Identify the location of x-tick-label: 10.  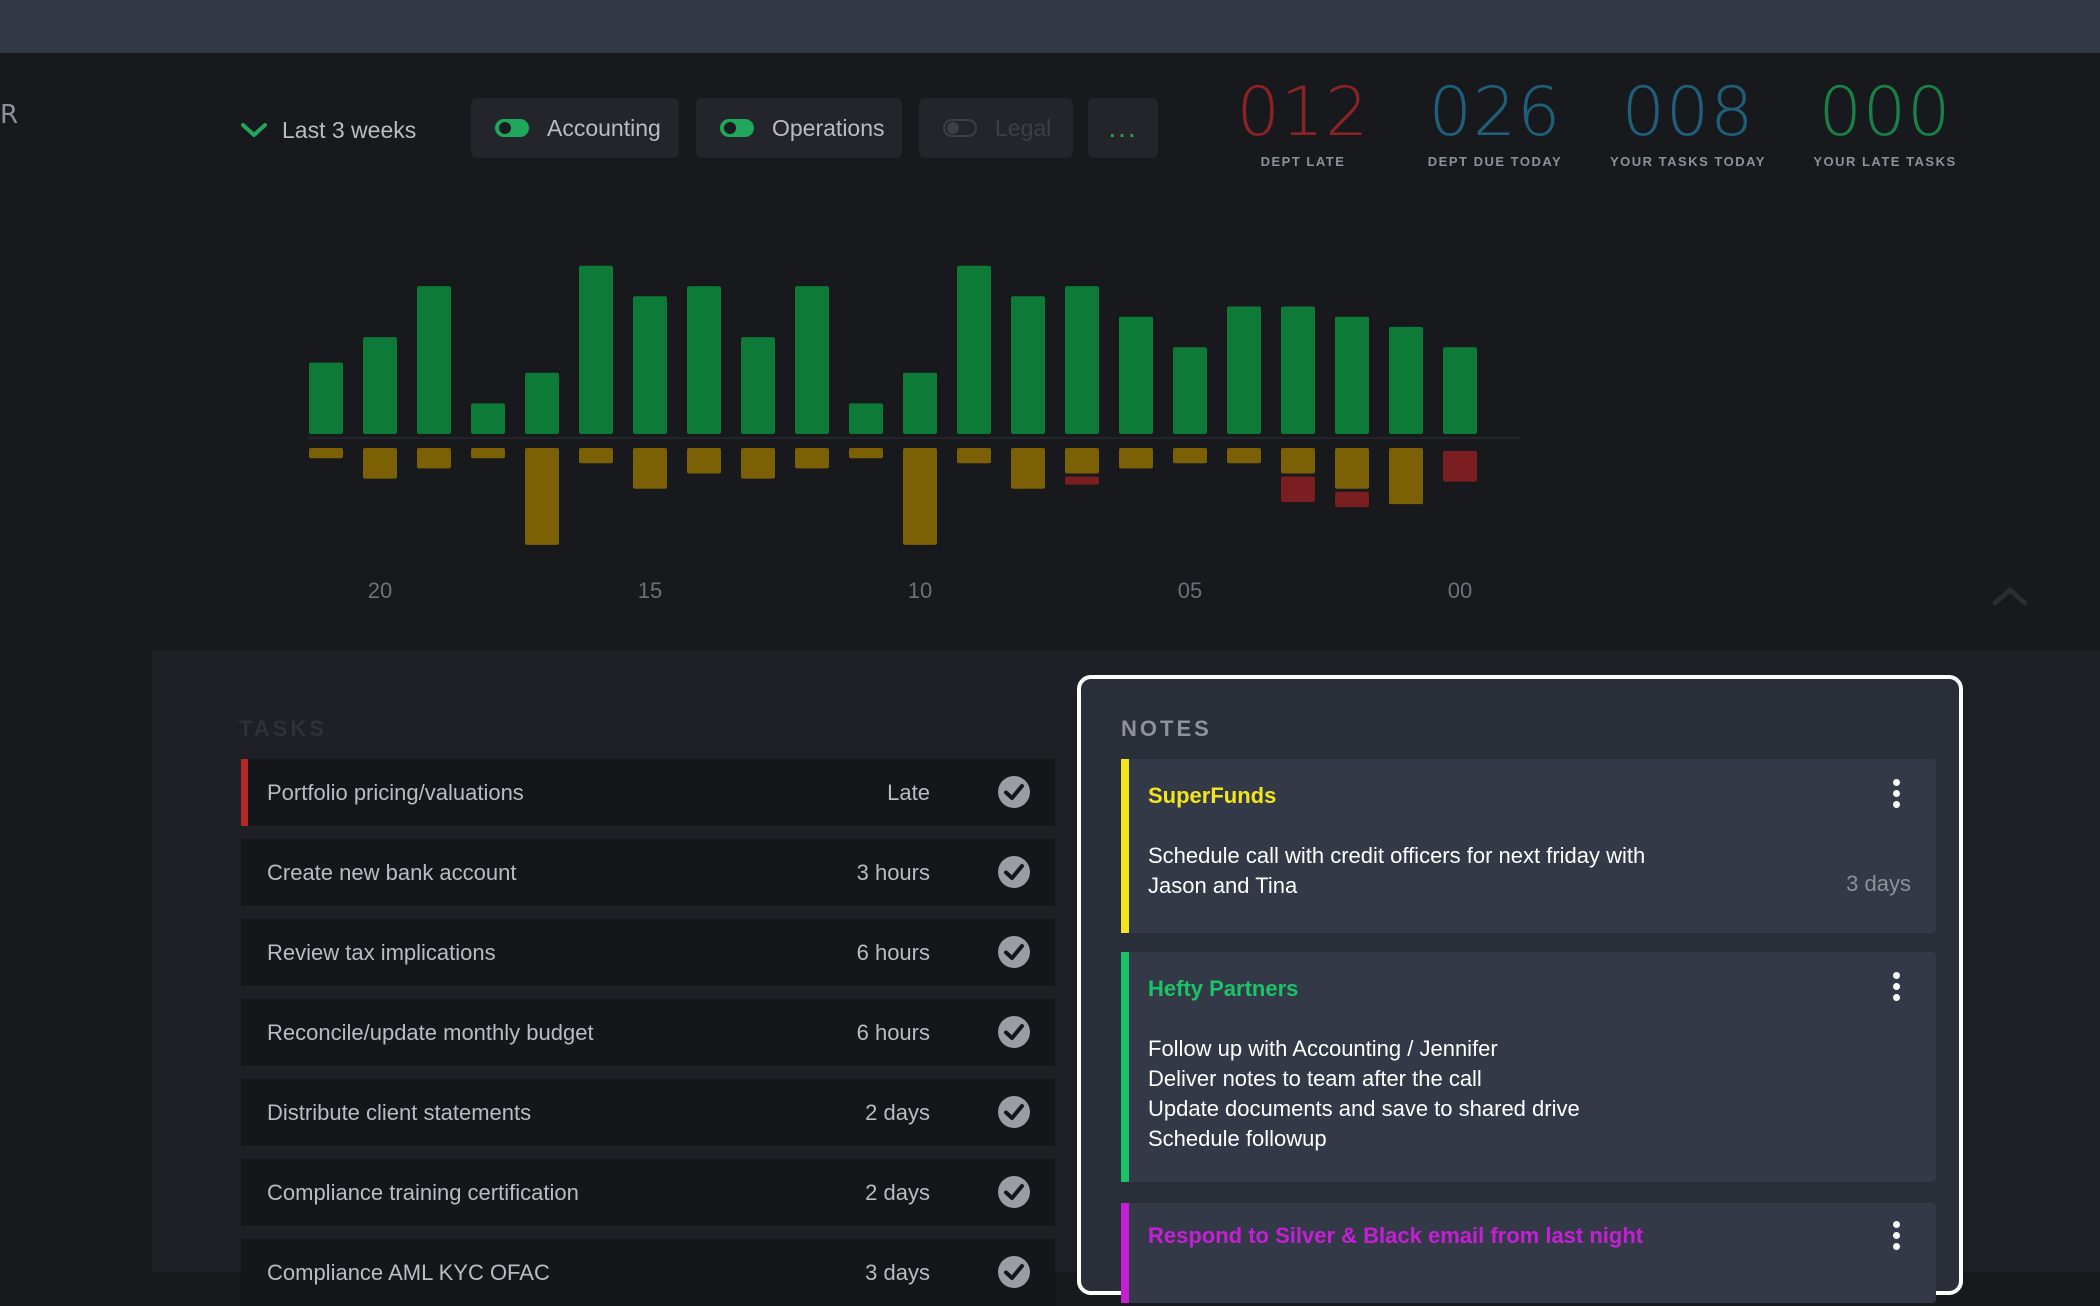
(920, 590).